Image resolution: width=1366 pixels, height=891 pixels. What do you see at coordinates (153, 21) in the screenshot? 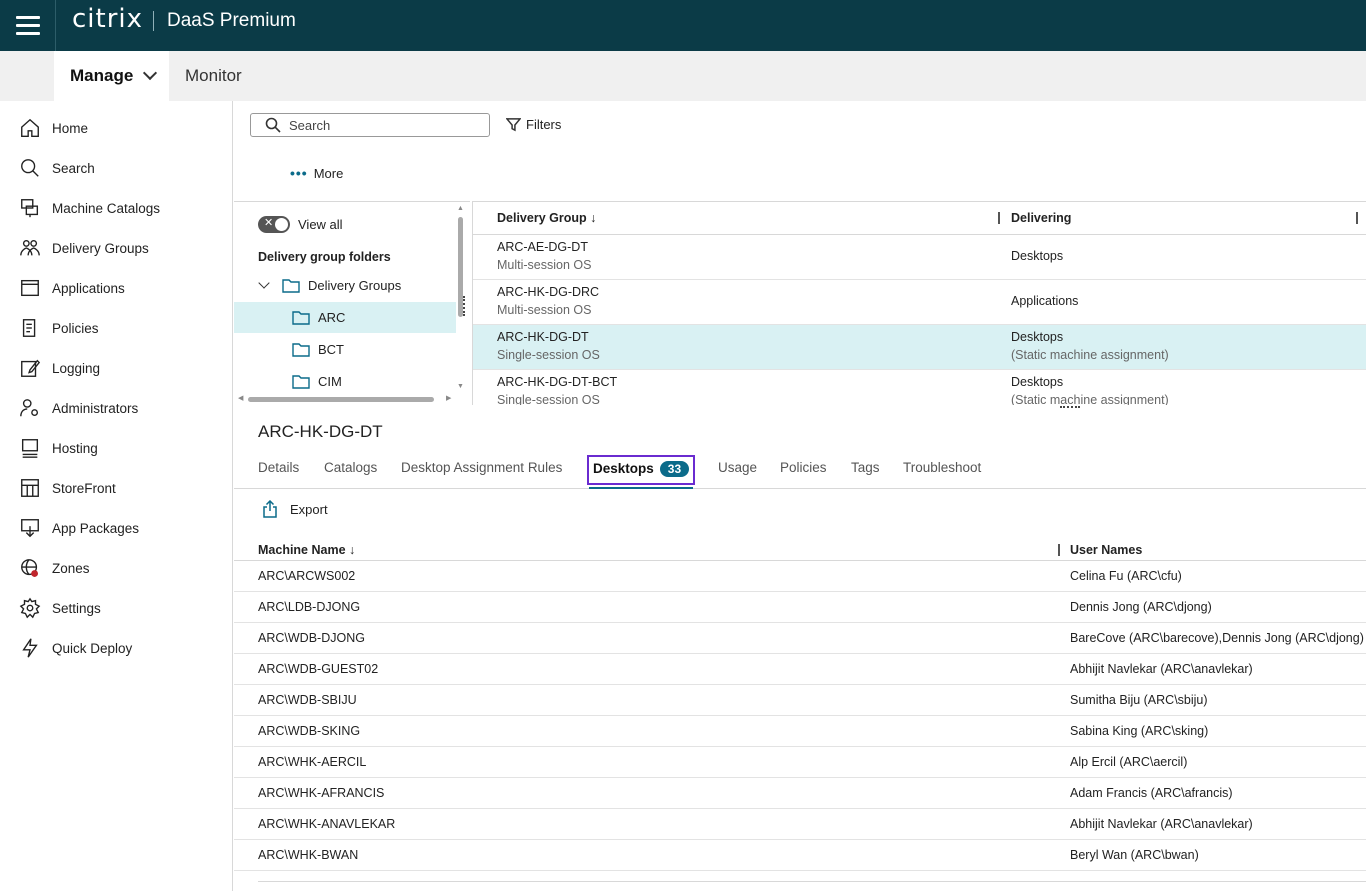
I see `brand-divider` at bounding box center [153, 21].